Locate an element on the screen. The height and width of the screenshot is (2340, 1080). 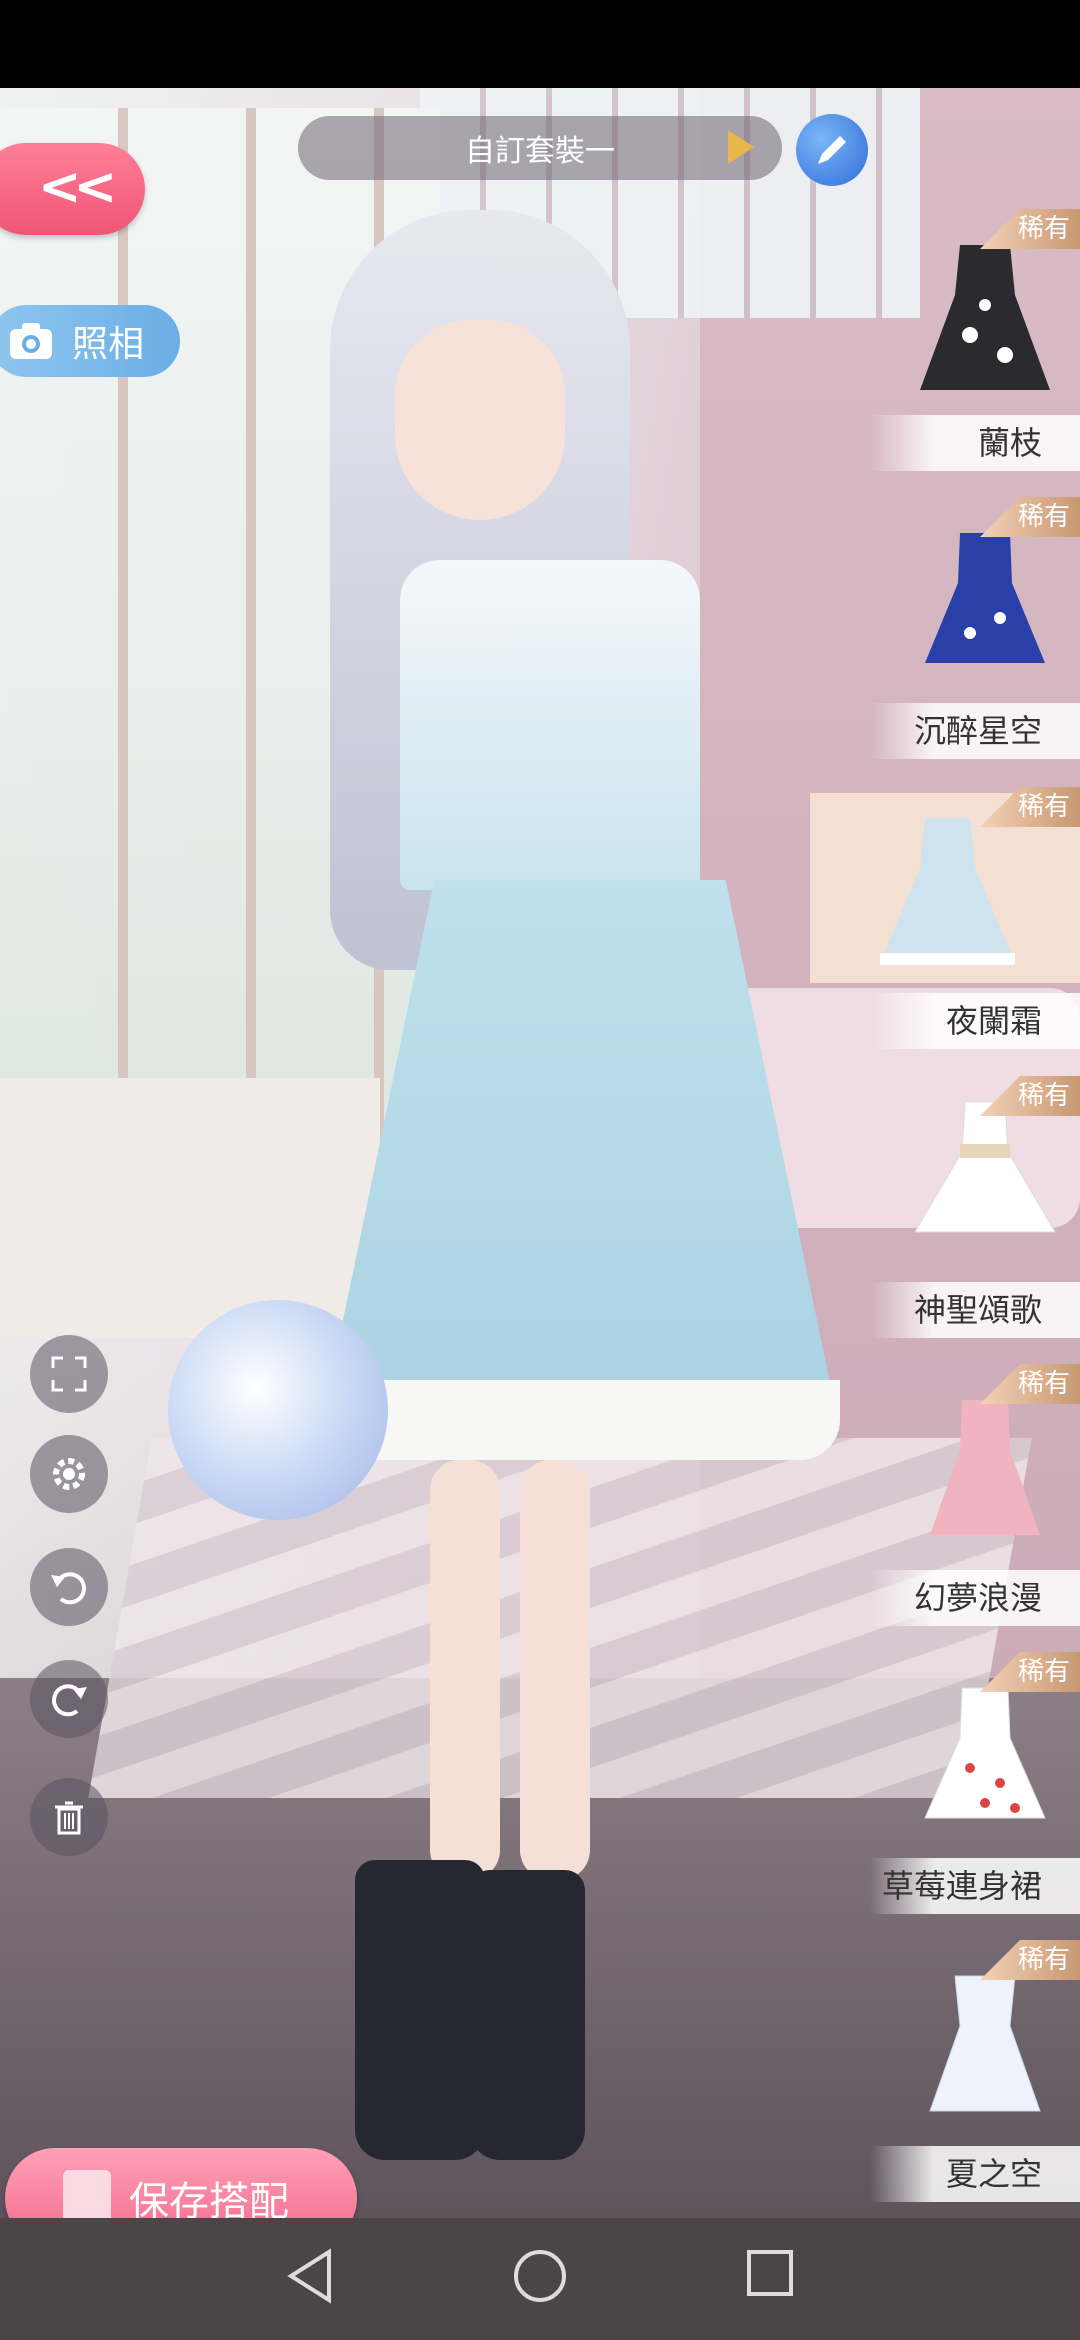
clothing-name: 夜闌霜 is located at coordinates (975, 1021).